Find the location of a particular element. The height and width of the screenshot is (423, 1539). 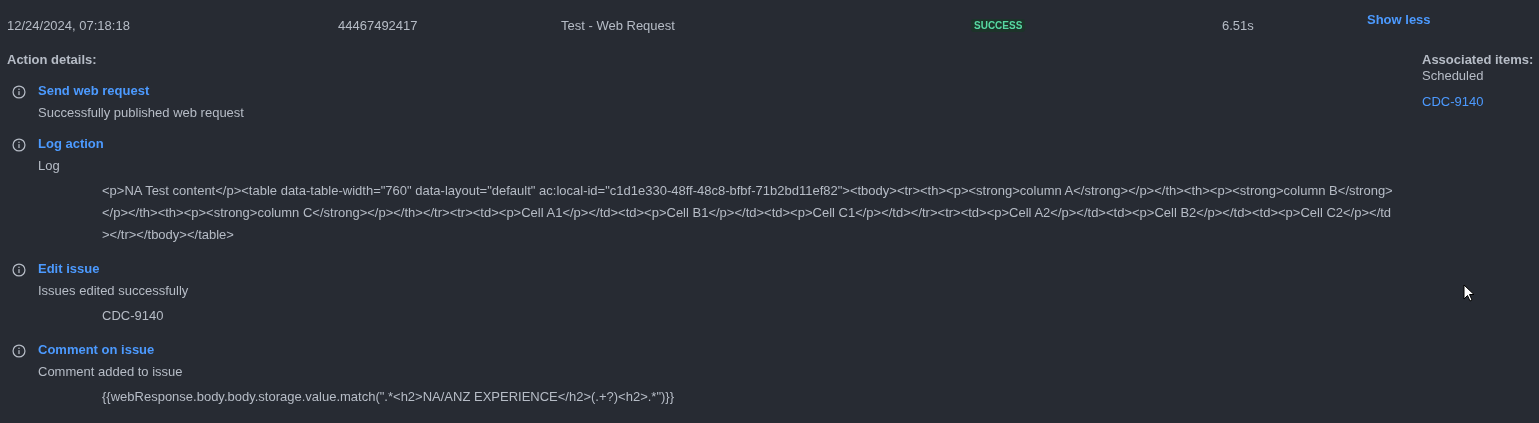

mouse-pointer-icon is located at coordinates (1469, 293).